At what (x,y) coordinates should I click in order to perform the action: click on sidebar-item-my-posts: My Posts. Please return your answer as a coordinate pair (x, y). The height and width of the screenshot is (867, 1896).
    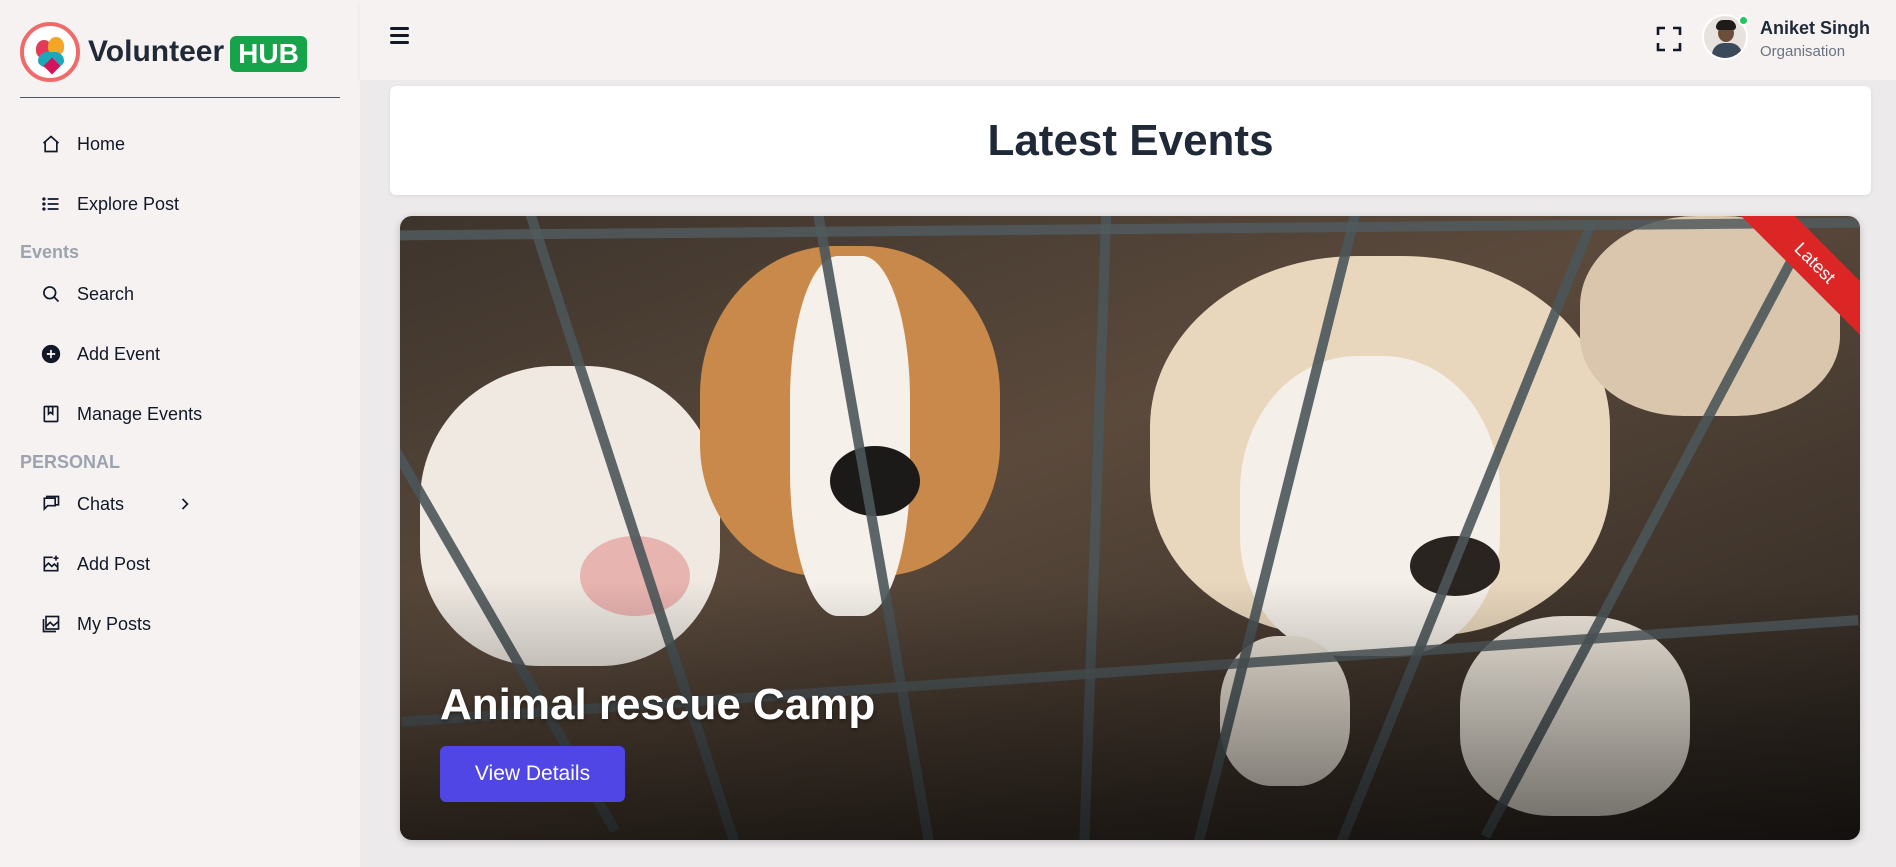
    Looking at the image, I should click on (95, 624).